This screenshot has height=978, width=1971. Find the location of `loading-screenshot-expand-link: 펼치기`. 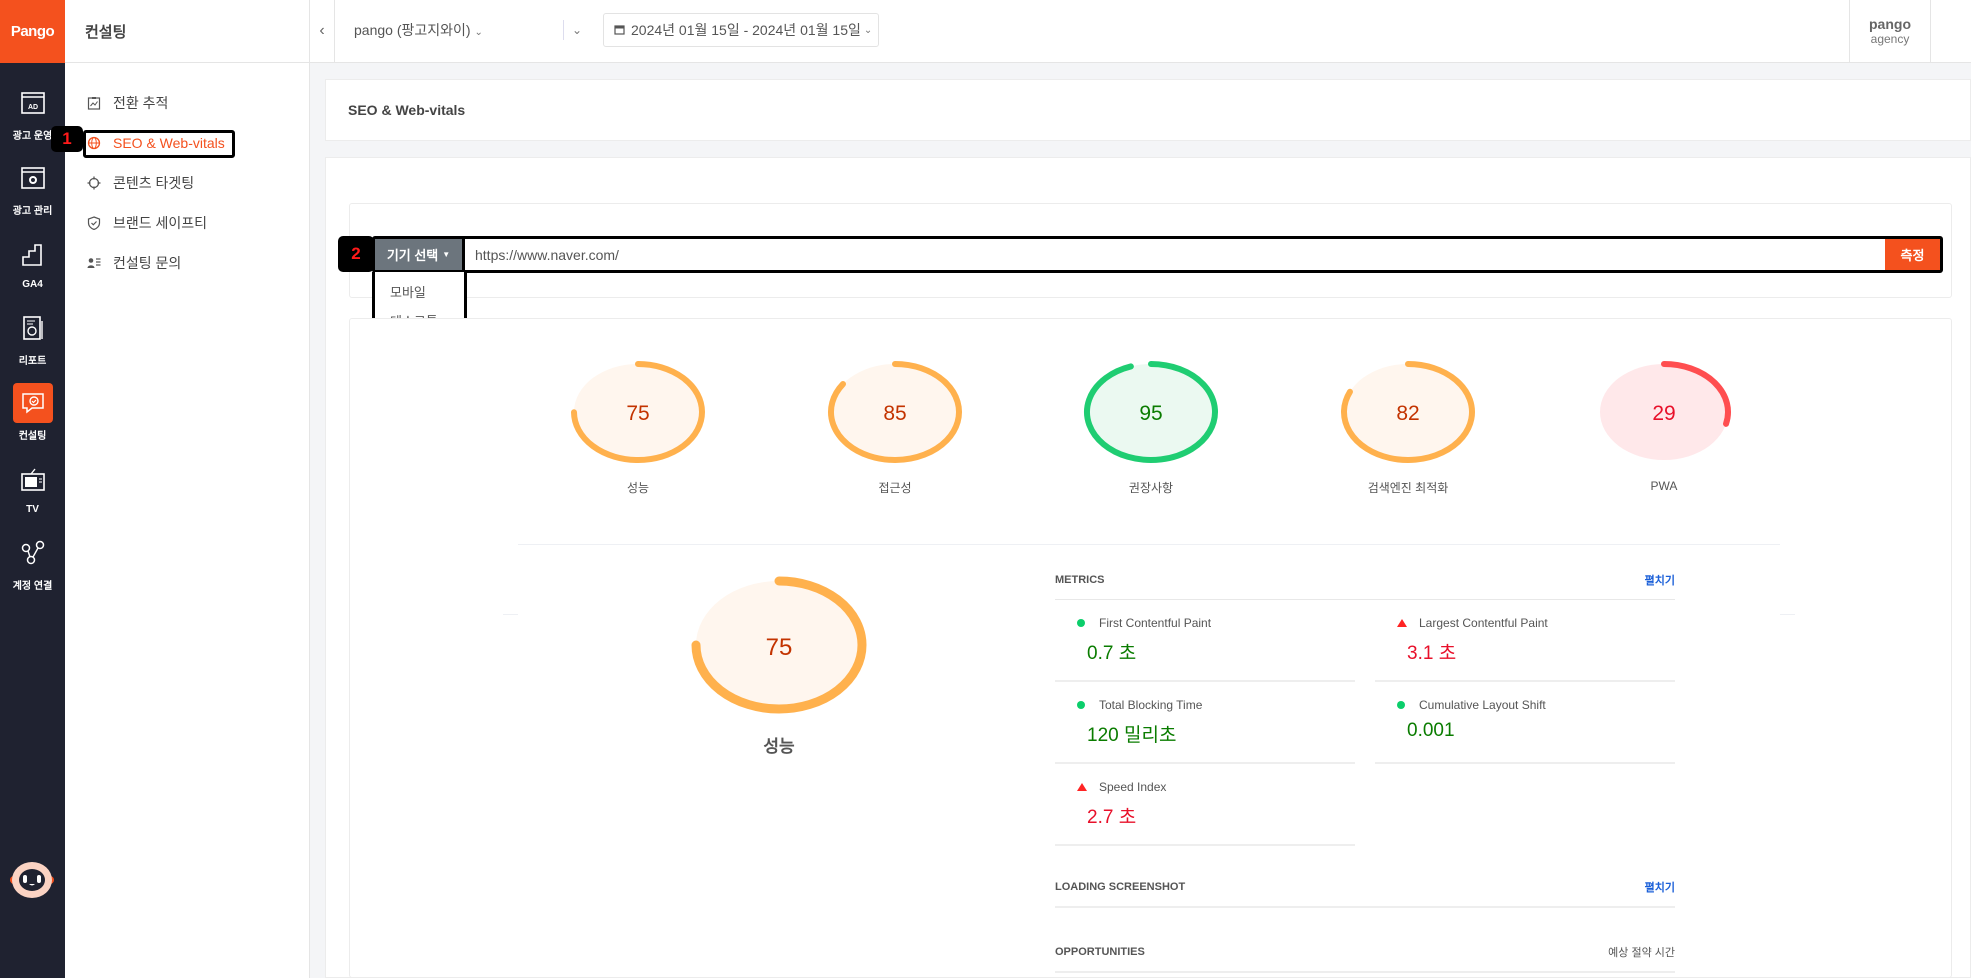

loading-screenshot-expand-link: 펼치기 is located at coordinates (1660, 887).